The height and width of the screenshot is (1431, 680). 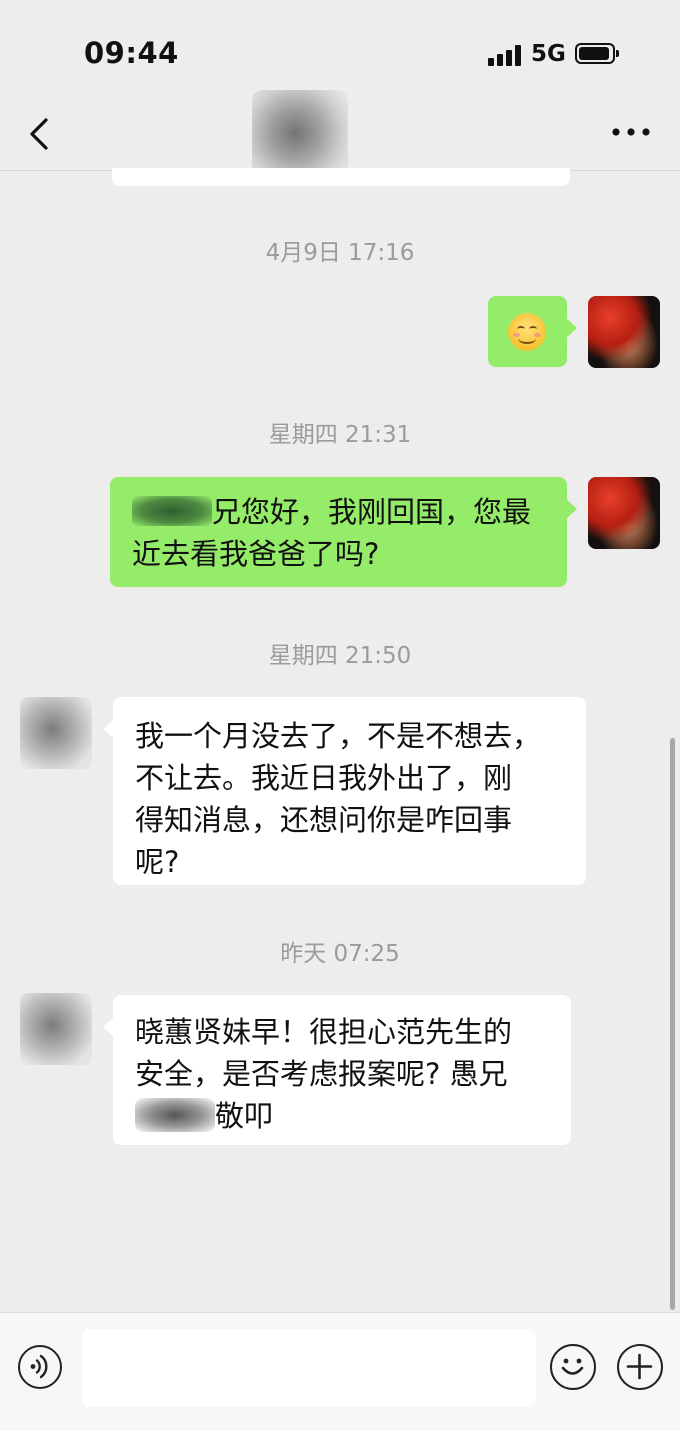 What do you see at coordinates (40, 1367) in the screenshot?
I see `voice-icon` at bounding box center [40, 1367].